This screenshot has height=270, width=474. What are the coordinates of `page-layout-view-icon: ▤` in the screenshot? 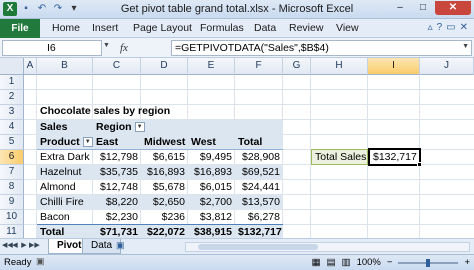 It's located at (331, 262).